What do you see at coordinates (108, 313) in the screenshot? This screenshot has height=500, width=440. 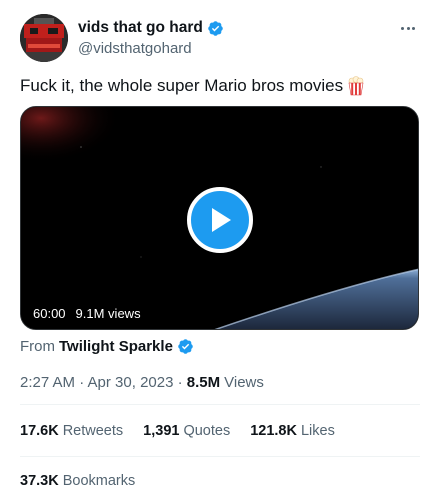 I see `video-views: 9.1M views` at bounding box center [108, 313].